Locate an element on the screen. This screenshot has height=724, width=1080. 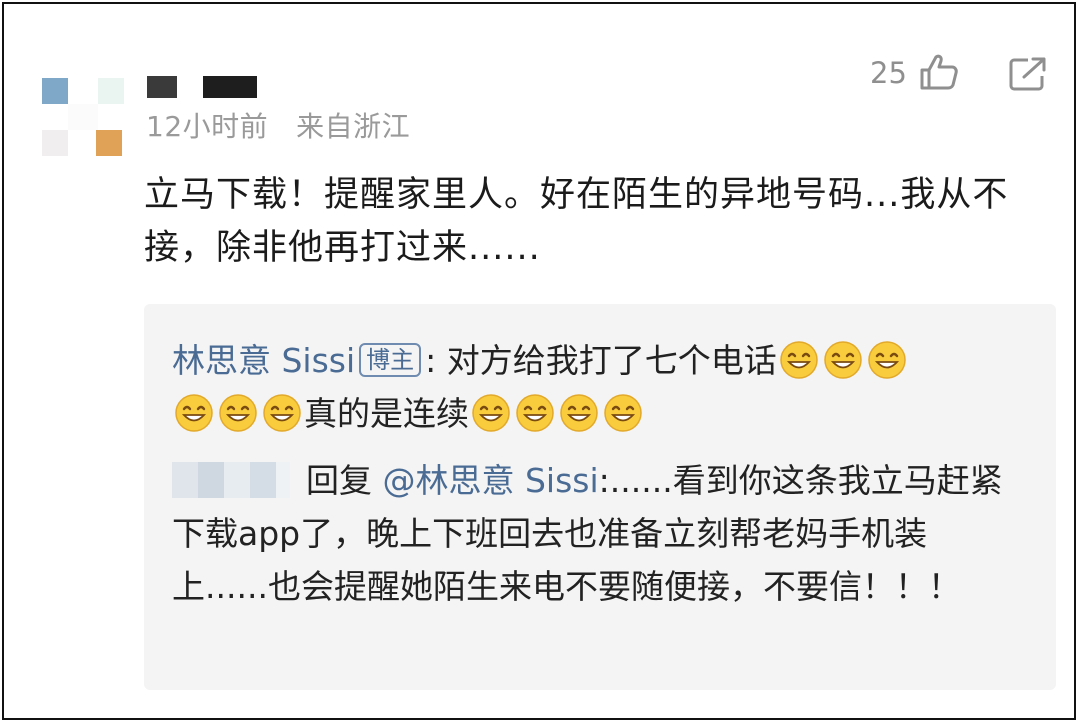
reply-username-redacted is located at coordinates (231, 480).